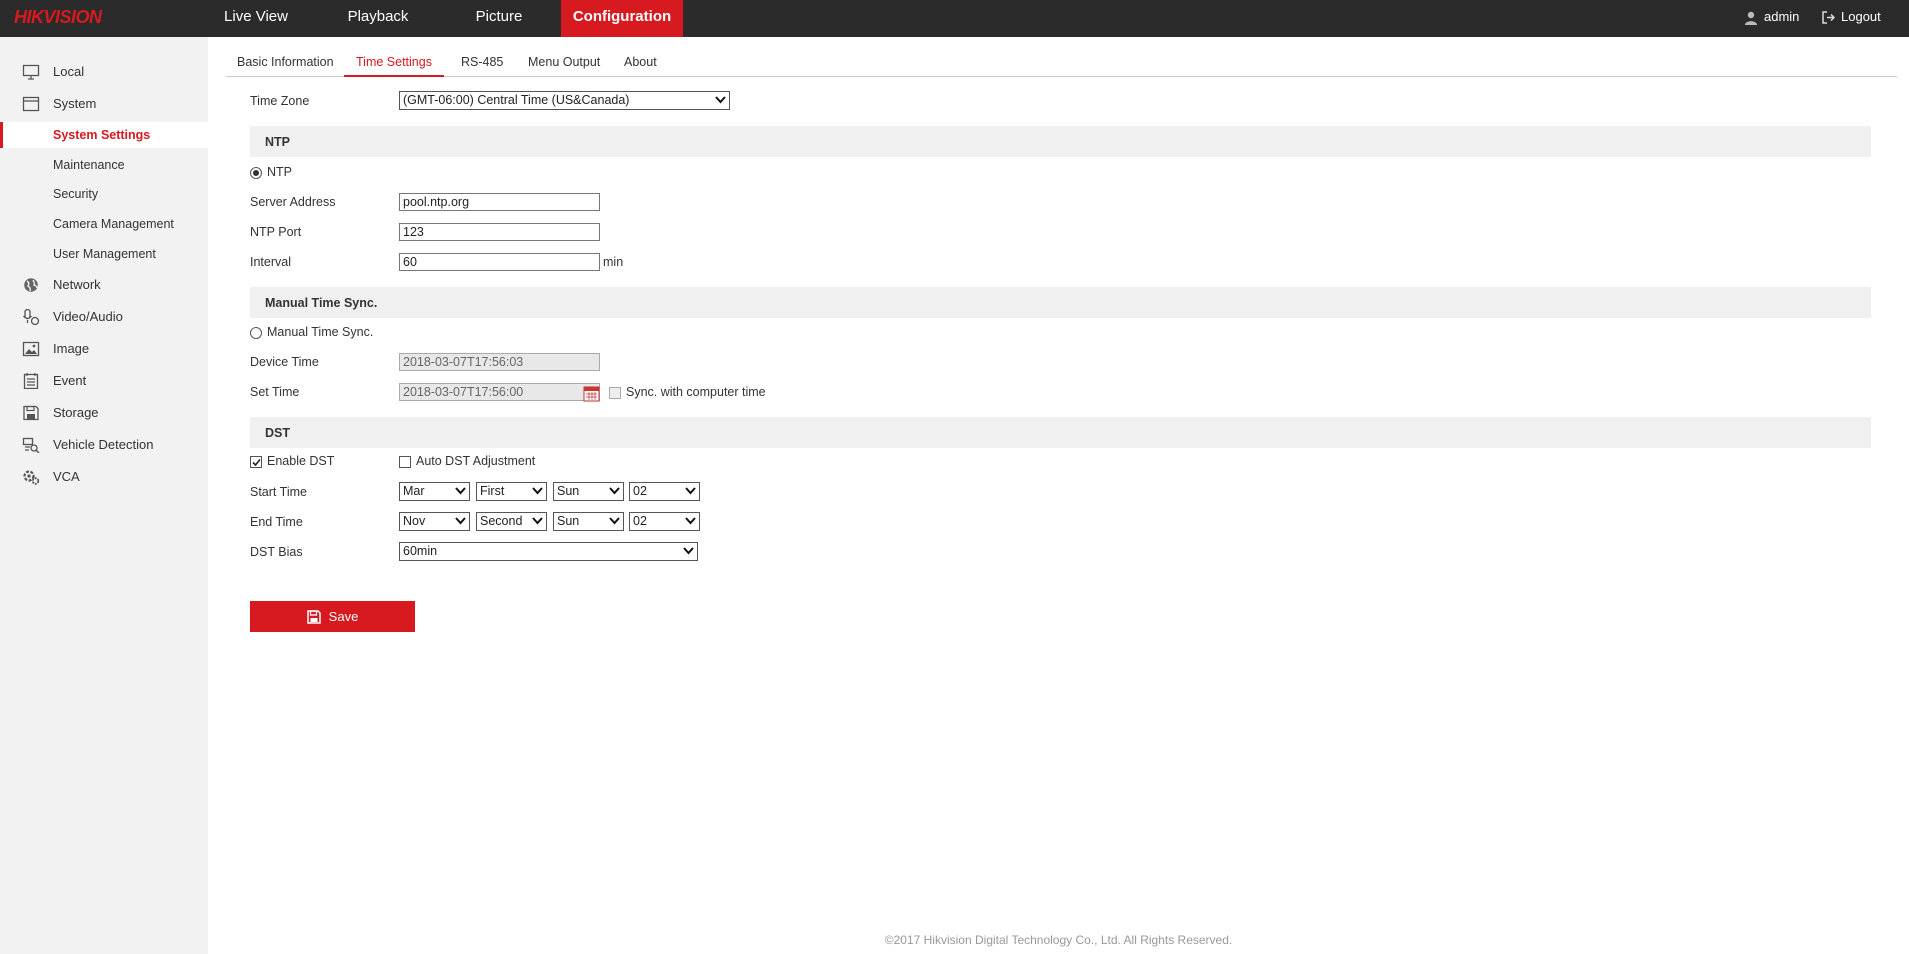  What do you see at coordinates (77, 284) in the screenshot?
I see `sidebar-item-label: Network` at bounding box center [77, 284].